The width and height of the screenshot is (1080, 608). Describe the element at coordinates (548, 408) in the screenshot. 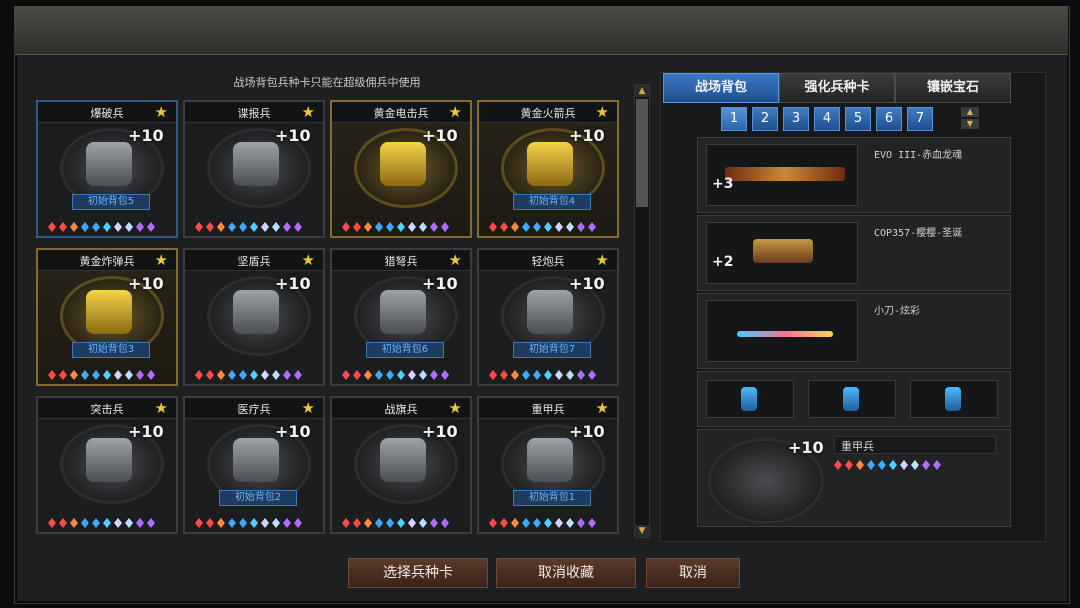

I see `card-header: 重甲兵 ★` at that location.